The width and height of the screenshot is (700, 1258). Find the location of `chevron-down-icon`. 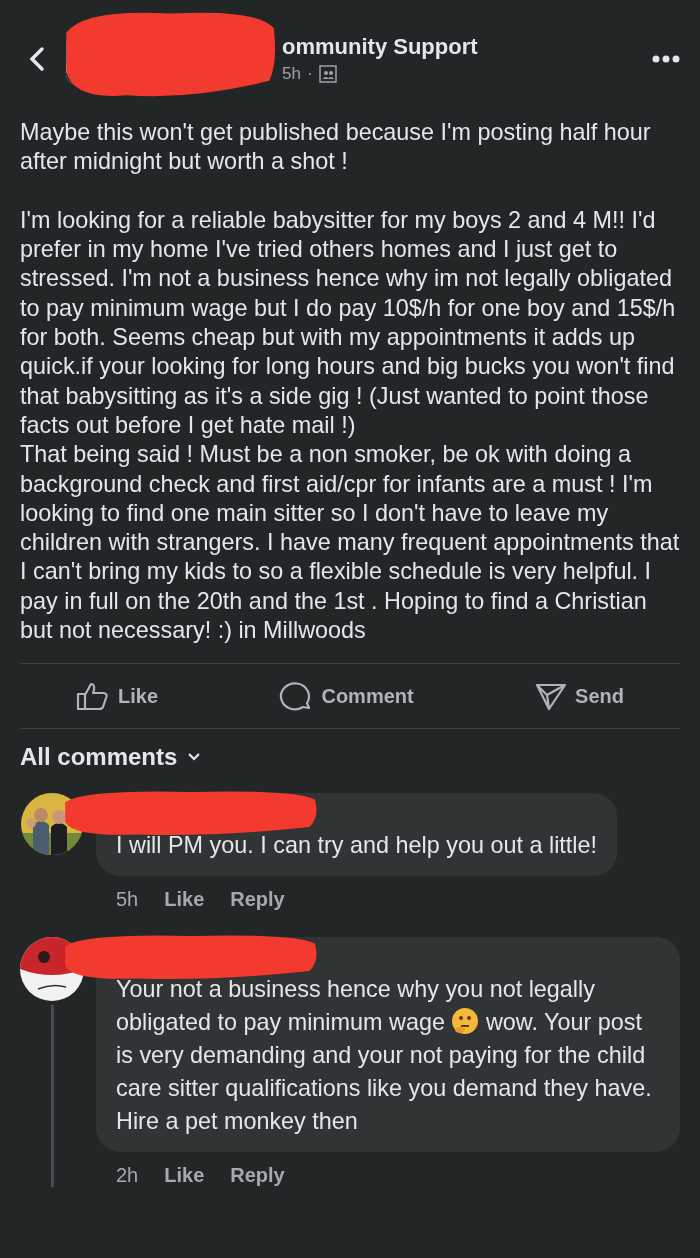

chevron-down-icon is located at coordinates (194, 757).